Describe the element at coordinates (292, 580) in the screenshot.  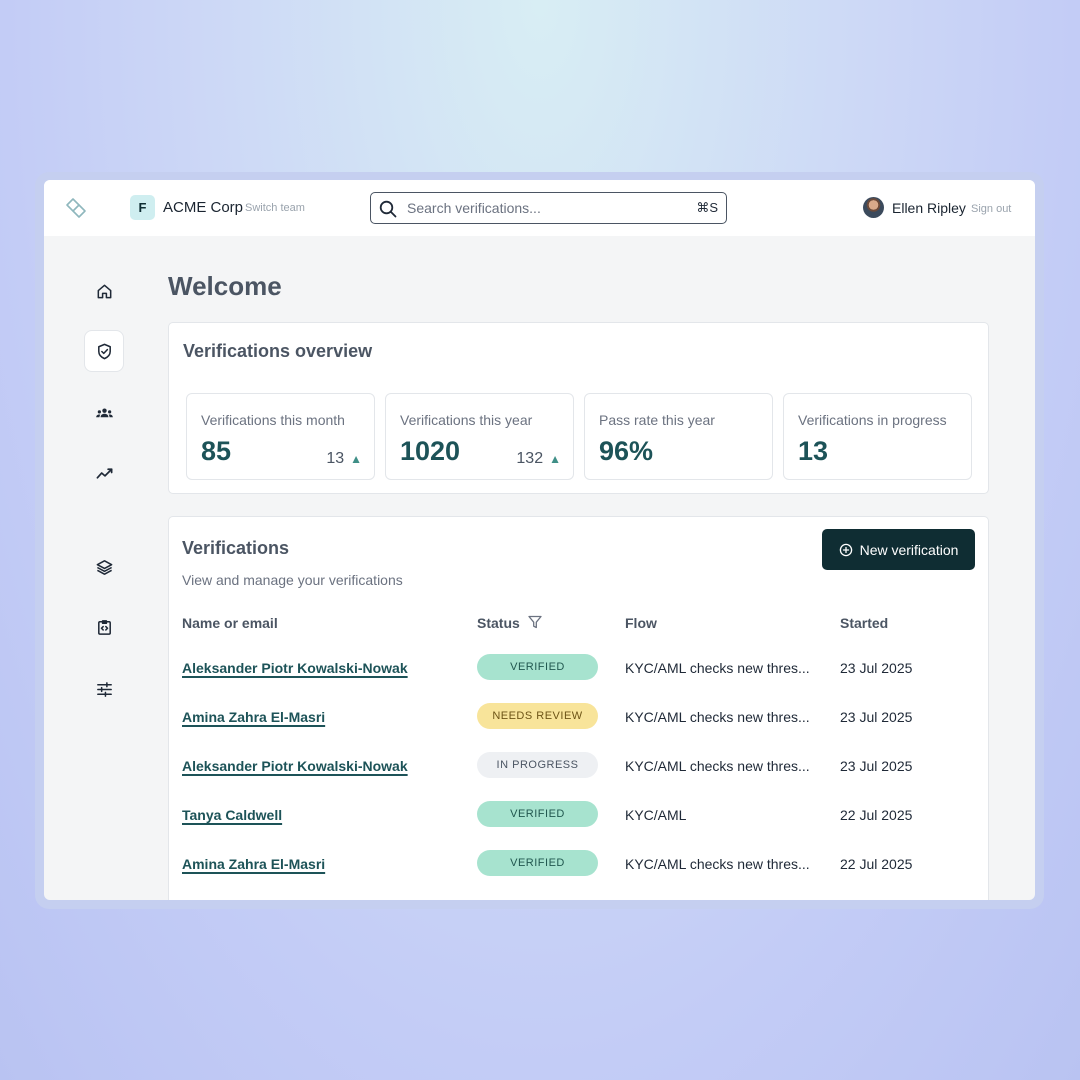
I see `verifications-subtitle: View and manage your verifications` at that location.